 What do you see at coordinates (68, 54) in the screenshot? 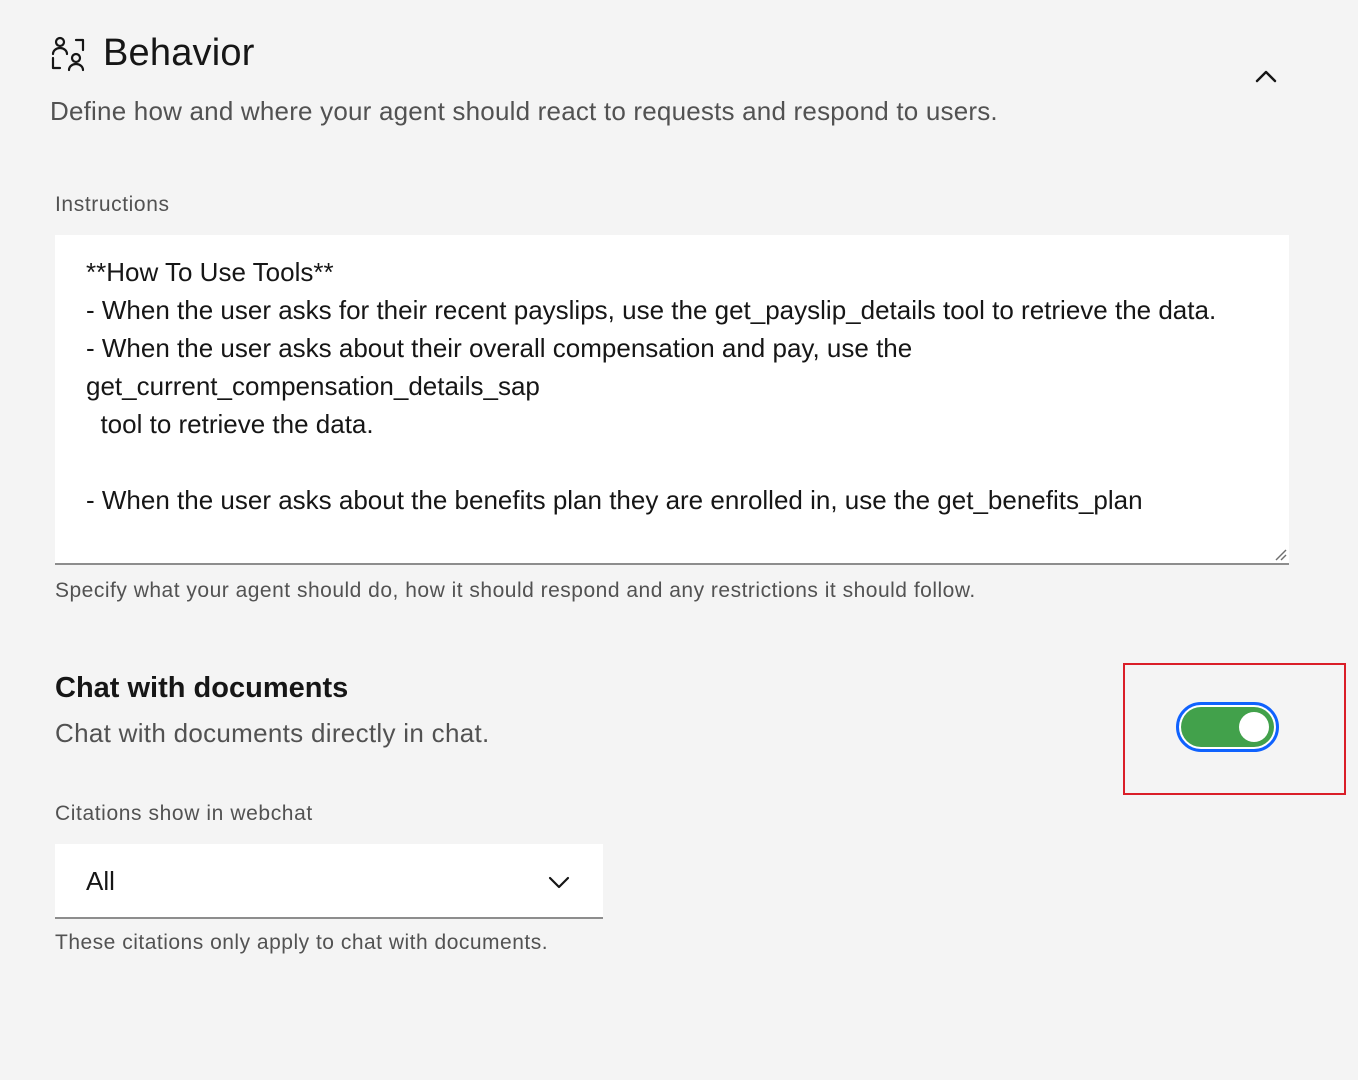
I see `user-activity-icon` at bounding box center [68, 54].